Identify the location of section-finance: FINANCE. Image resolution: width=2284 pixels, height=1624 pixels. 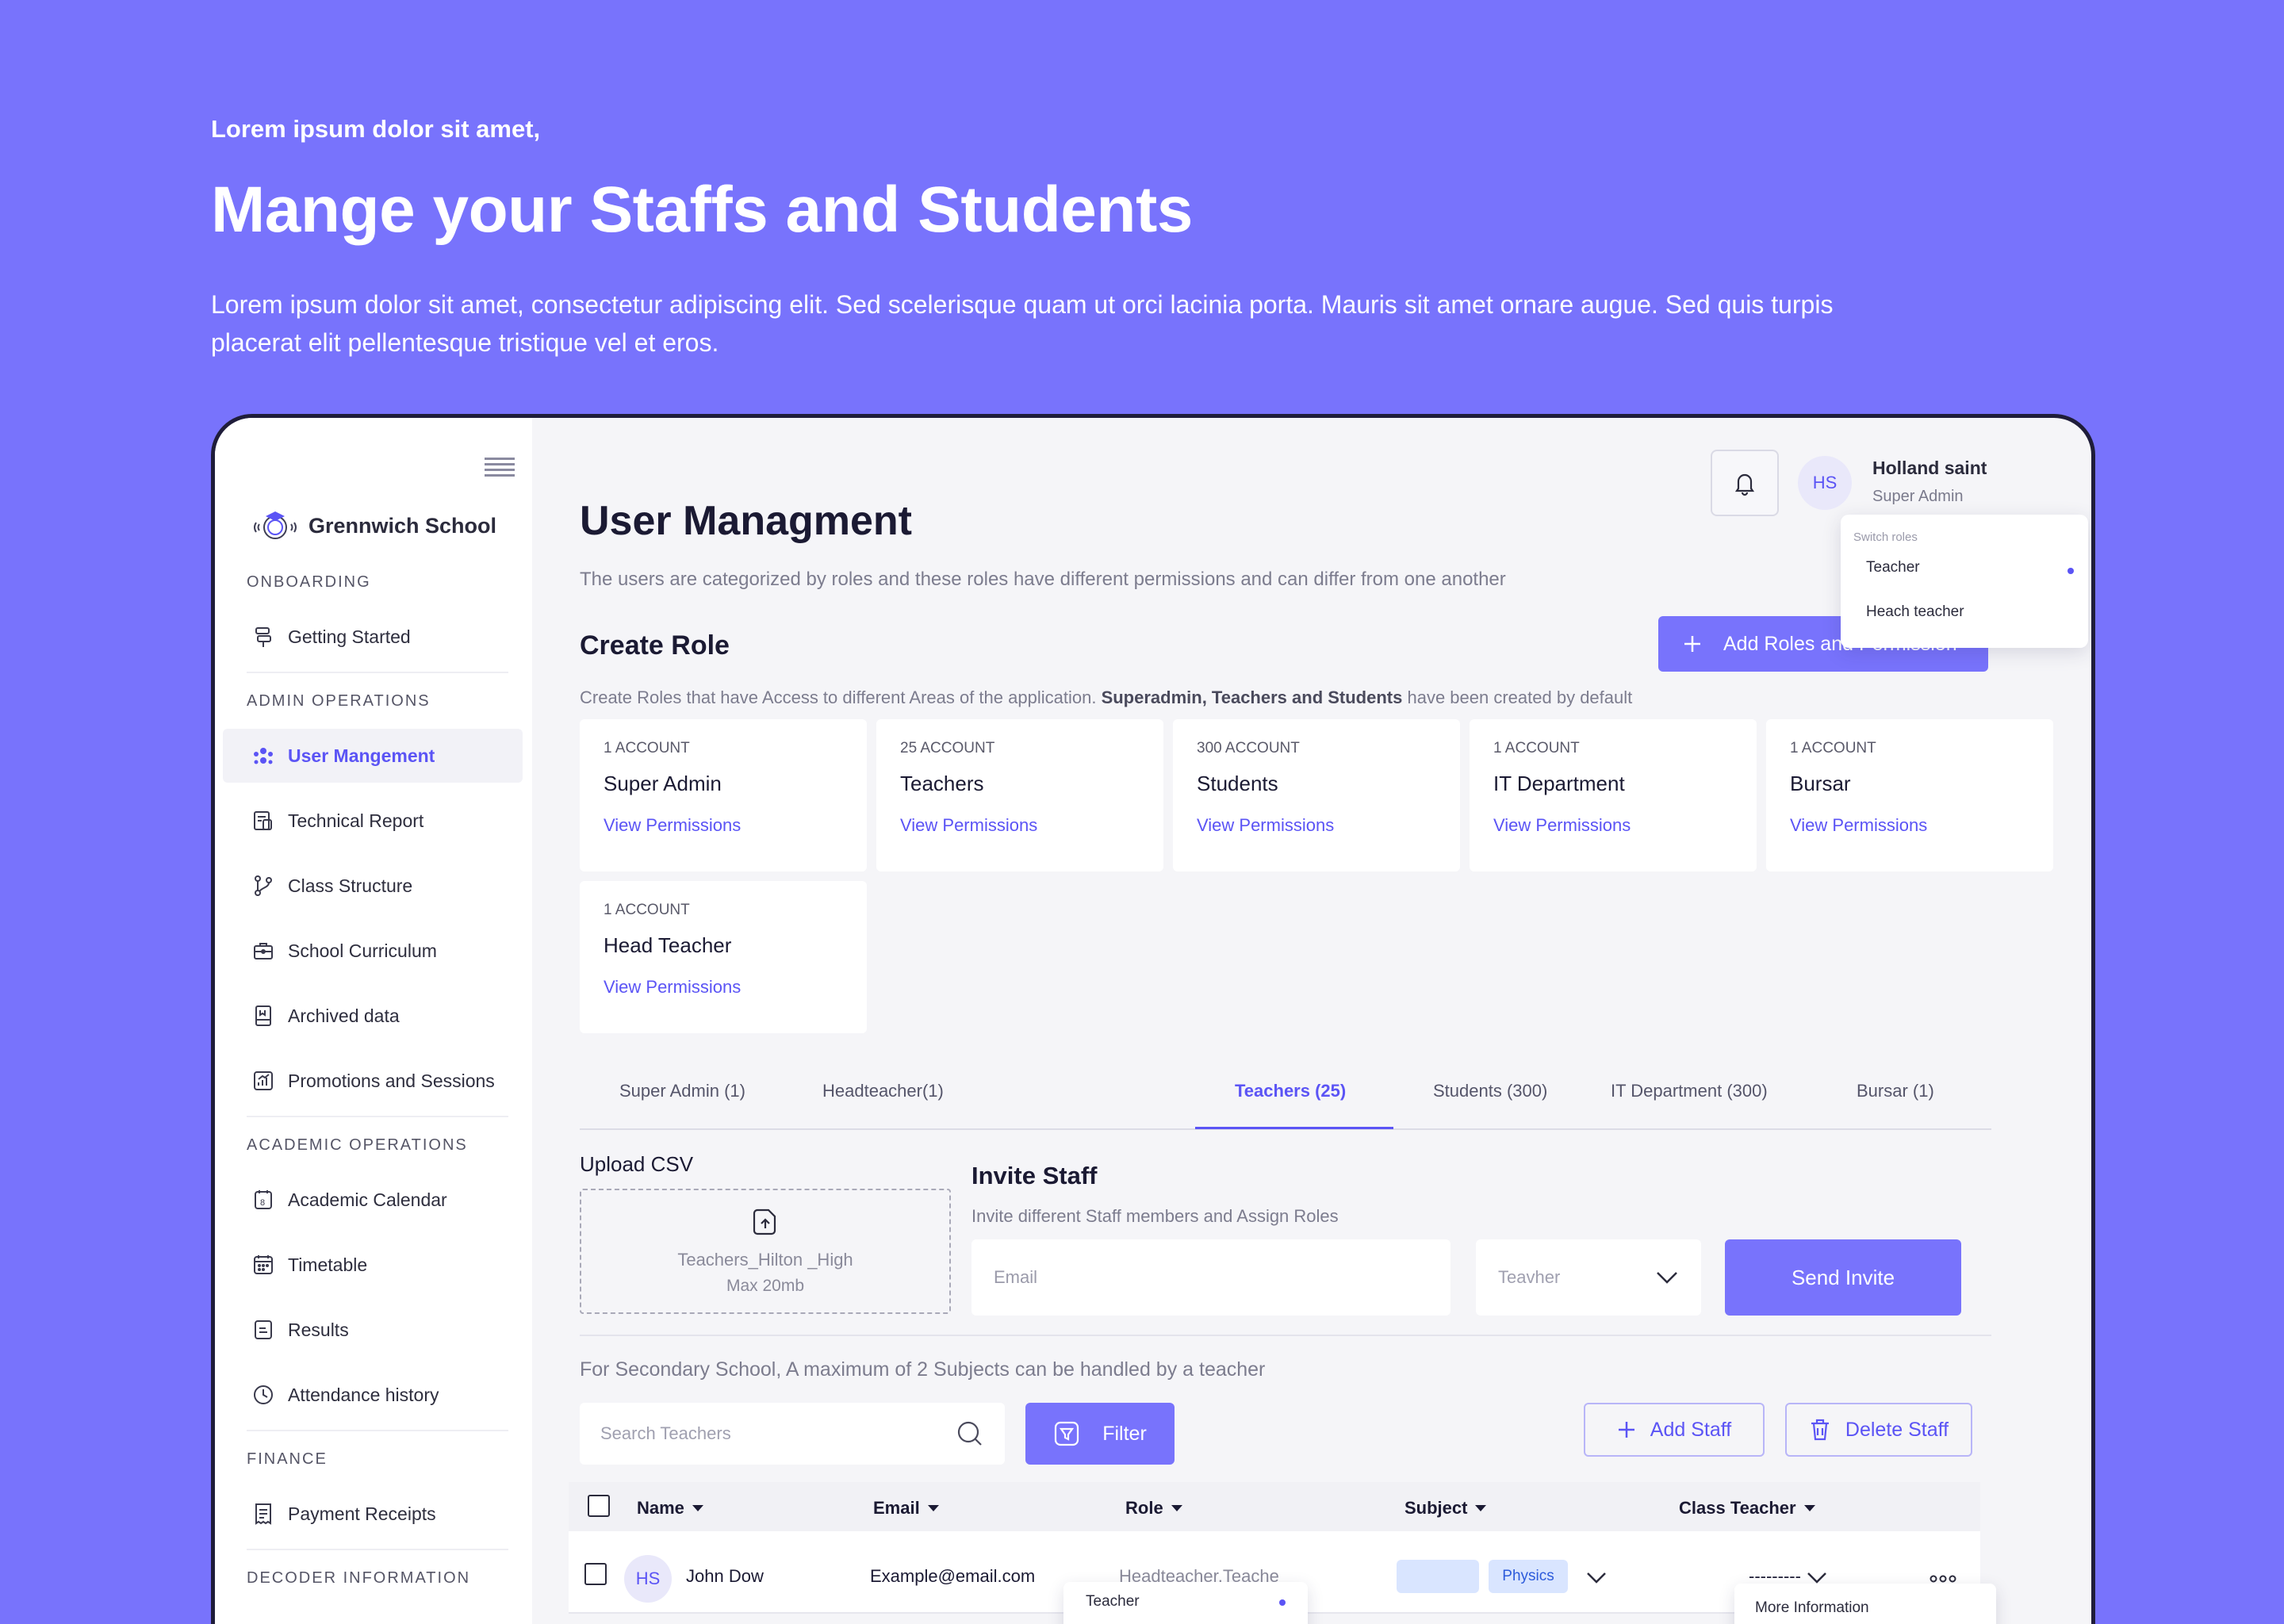
(287, 1459).